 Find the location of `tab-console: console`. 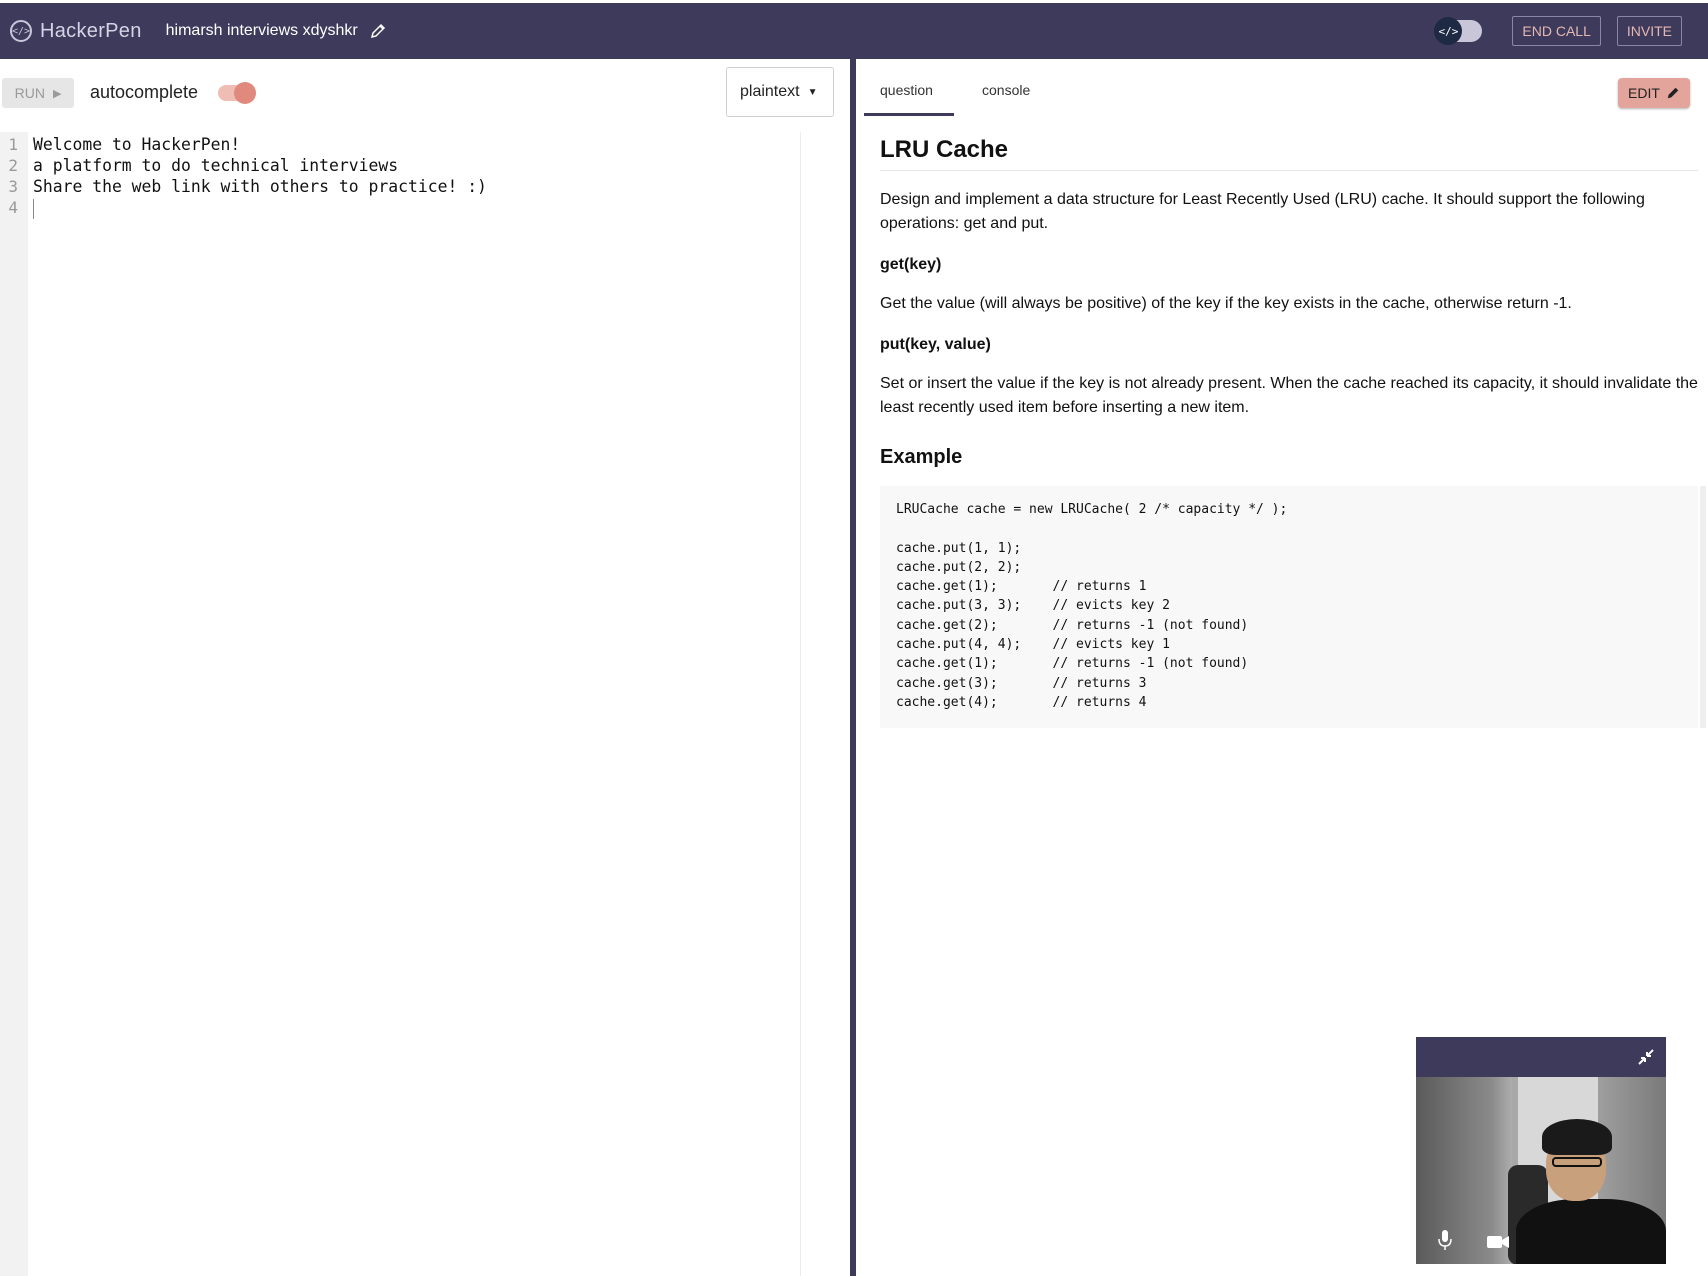

tab-console: console is located at coordinates (1006, 90).